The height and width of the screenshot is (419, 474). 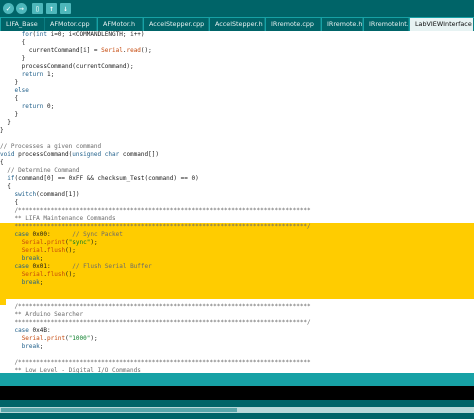 I want to click on code-line: return 1;, so click(x=27, y=75).